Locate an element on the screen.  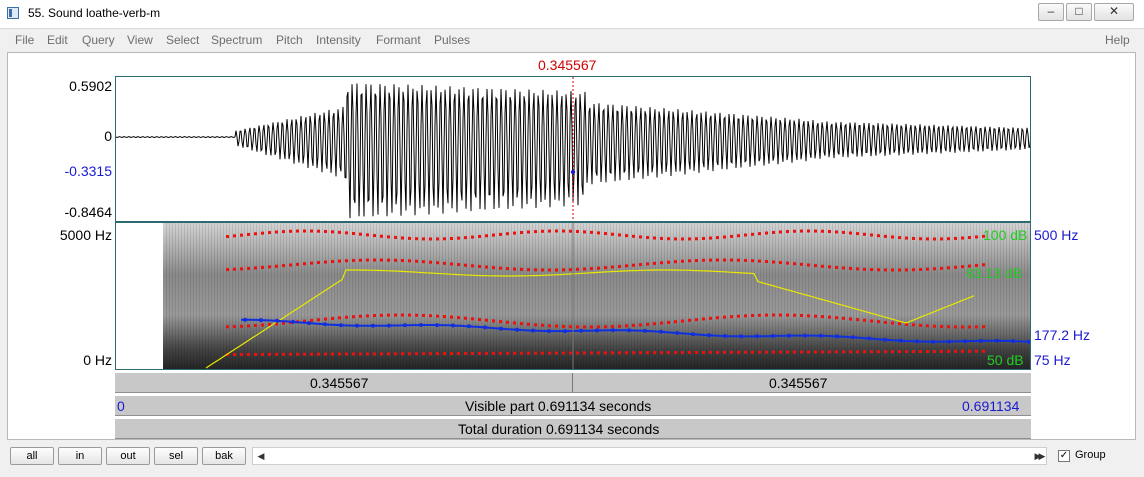
total-duration-bar: Total duration 0.691134 seconds is located at coordinates (573, 428).